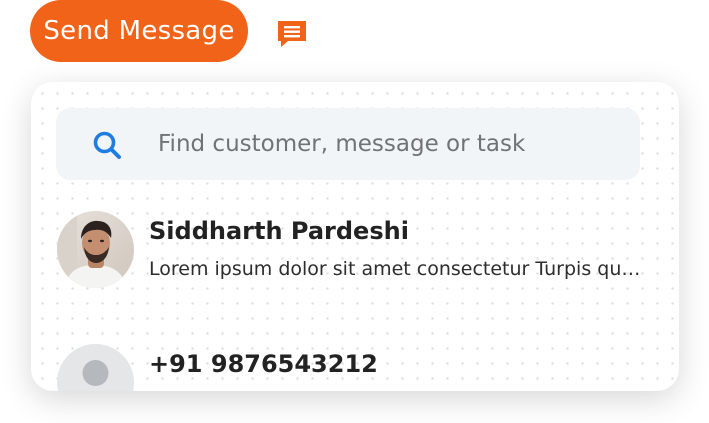 This screenshot has width=709, height=423. I want to click on contact-name: Siddharth Pardeshi, so click(279, 231).